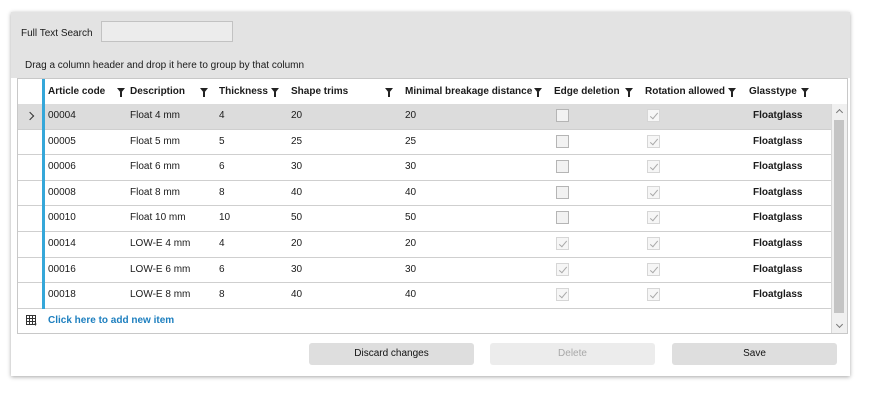 The height and width of the screenshot is (396, 872). I want to click on scroll-up-icon, so click(839, 112).